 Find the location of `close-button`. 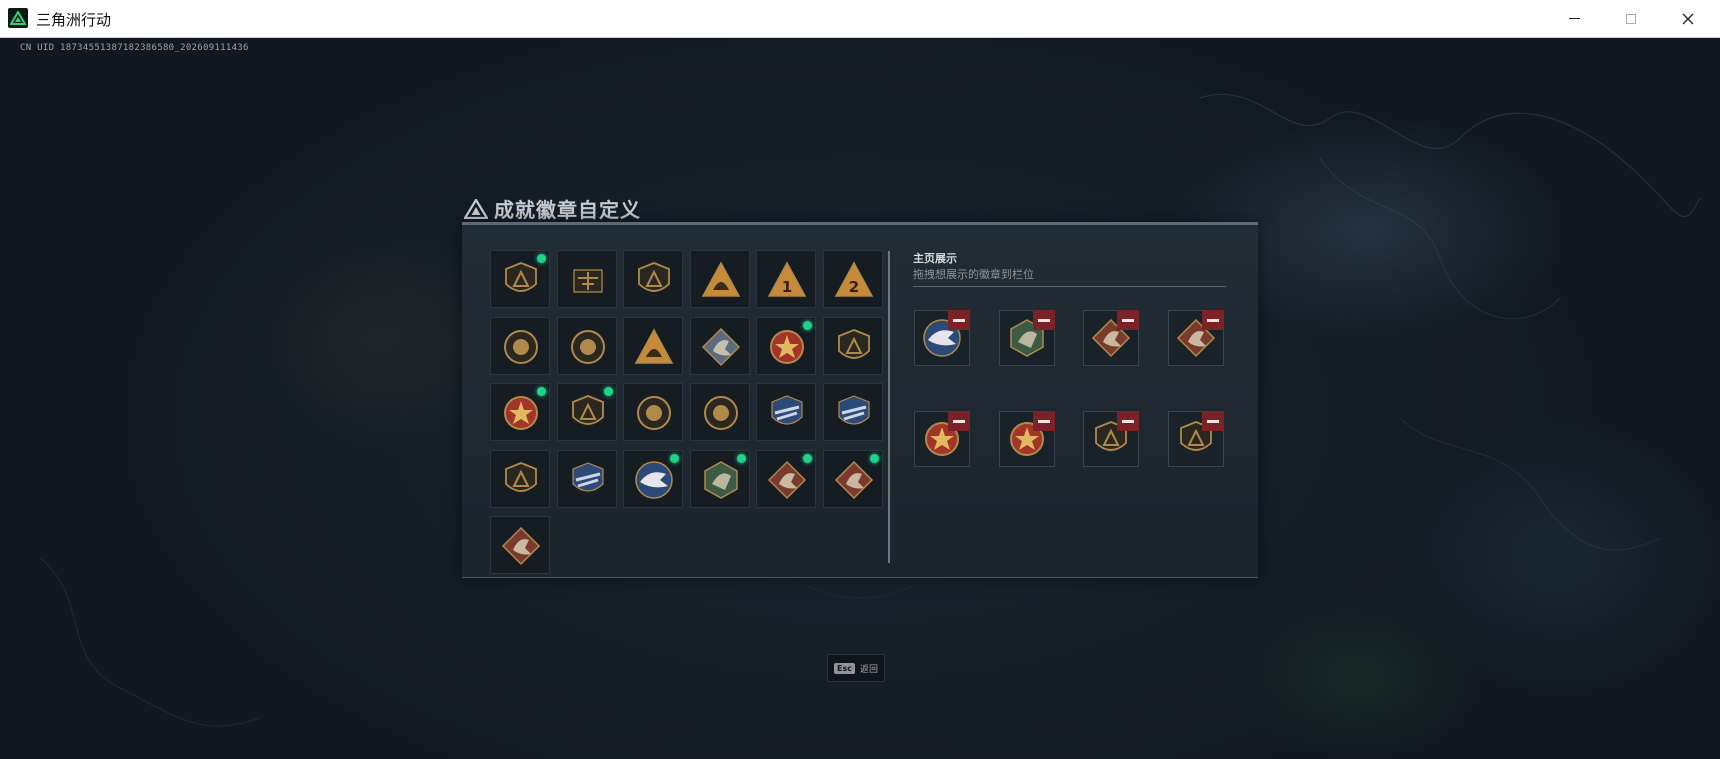

close-button is located at coordinates (1688, 18).